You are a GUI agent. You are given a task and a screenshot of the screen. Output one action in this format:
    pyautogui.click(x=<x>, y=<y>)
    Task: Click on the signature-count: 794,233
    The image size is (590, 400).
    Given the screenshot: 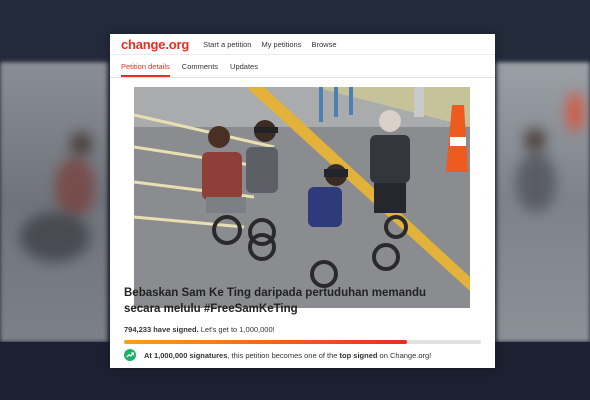 What is the action you would take?
    pyautogui.click(x=138, y=329)
    